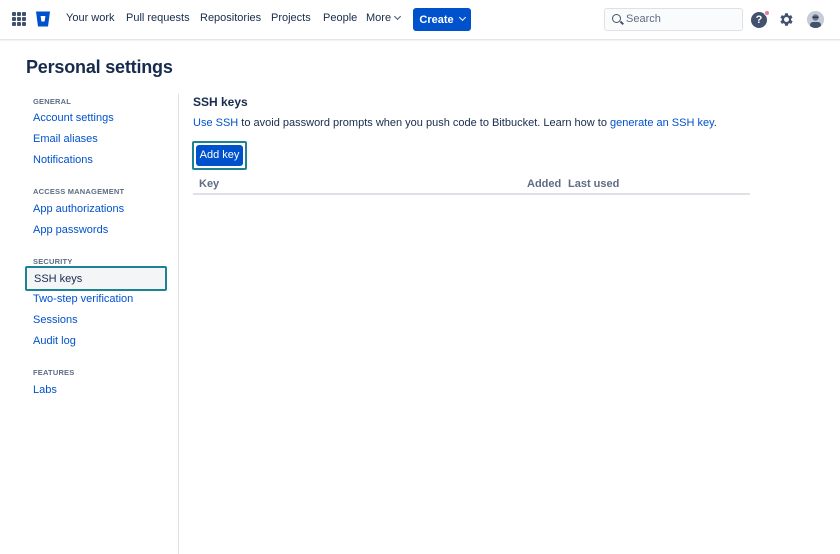  Describe the element at coordinates (55, 320) in the screenshot. I see `sidebar-item-sessions: Sessions` at that location.